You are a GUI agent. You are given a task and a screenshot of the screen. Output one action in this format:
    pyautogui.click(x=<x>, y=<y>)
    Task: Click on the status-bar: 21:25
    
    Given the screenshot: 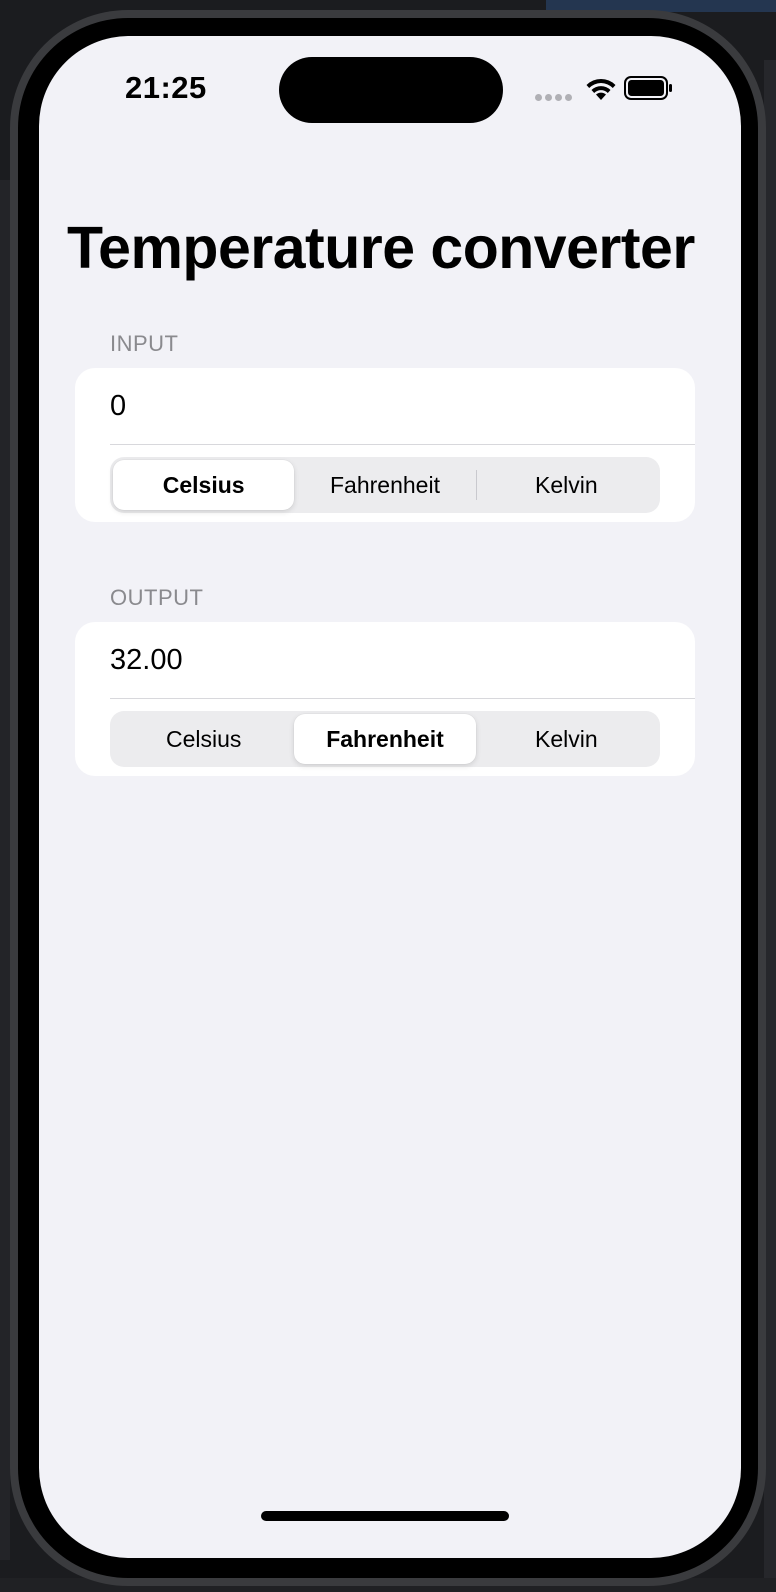 What is the action you would take?
    pyautogui.click(x=390, y=91)
    